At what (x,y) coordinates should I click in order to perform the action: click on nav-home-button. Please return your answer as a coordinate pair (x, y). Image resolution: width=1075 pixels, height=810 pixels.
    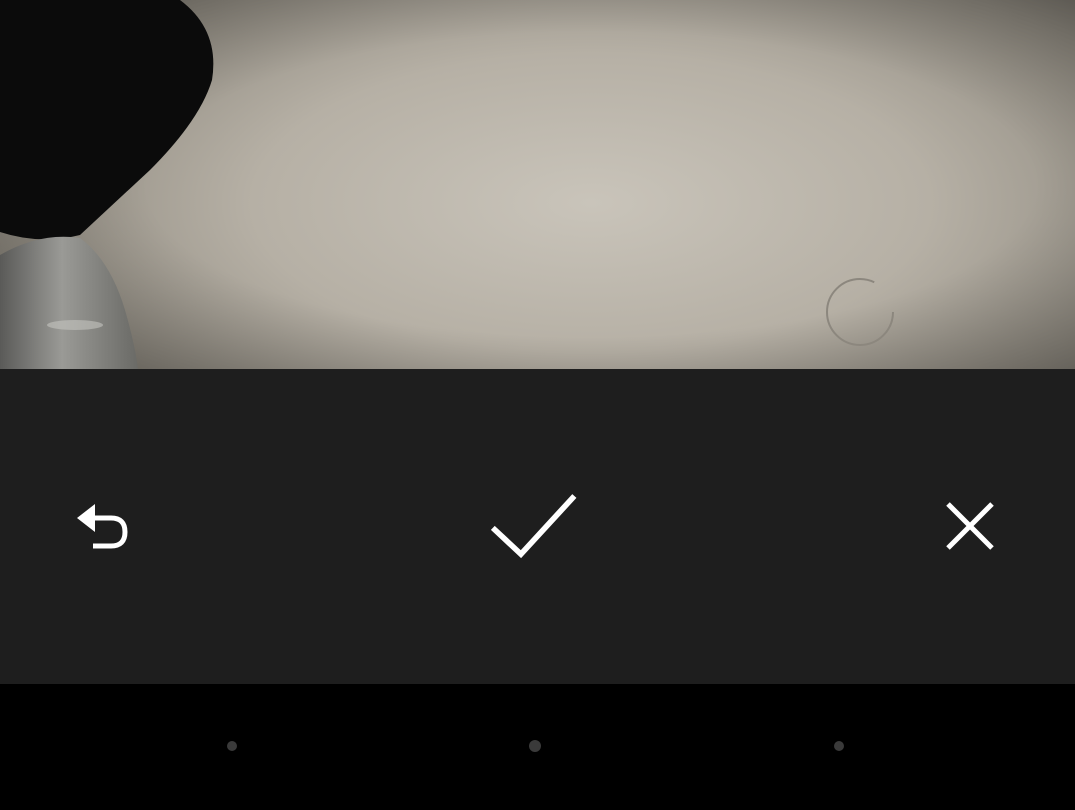
    Looking at the image, I should click on (535, 746).